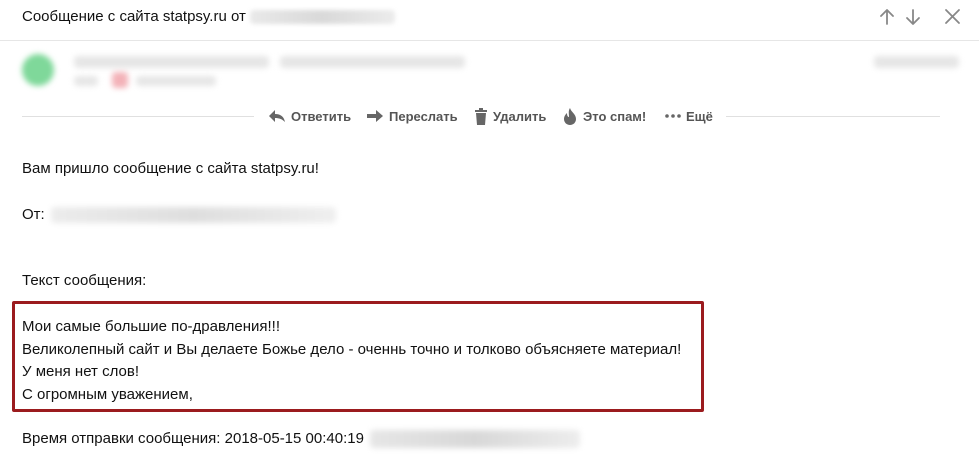 The image size is (979, 469). I want to click on message-line-1: Мои самые большие по-дравления!!!, so click(151, 326).